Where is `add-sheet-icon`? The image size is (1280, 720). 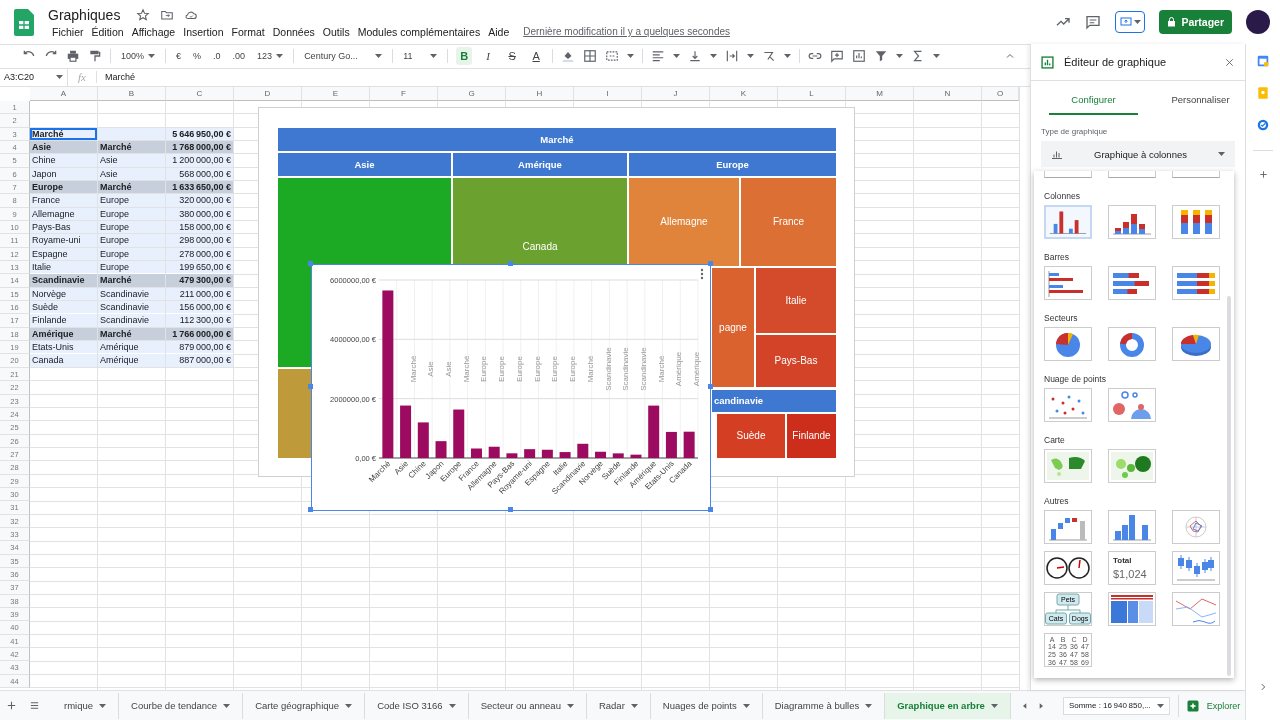 add-sheet-icon is located at coordinates (11, 705).